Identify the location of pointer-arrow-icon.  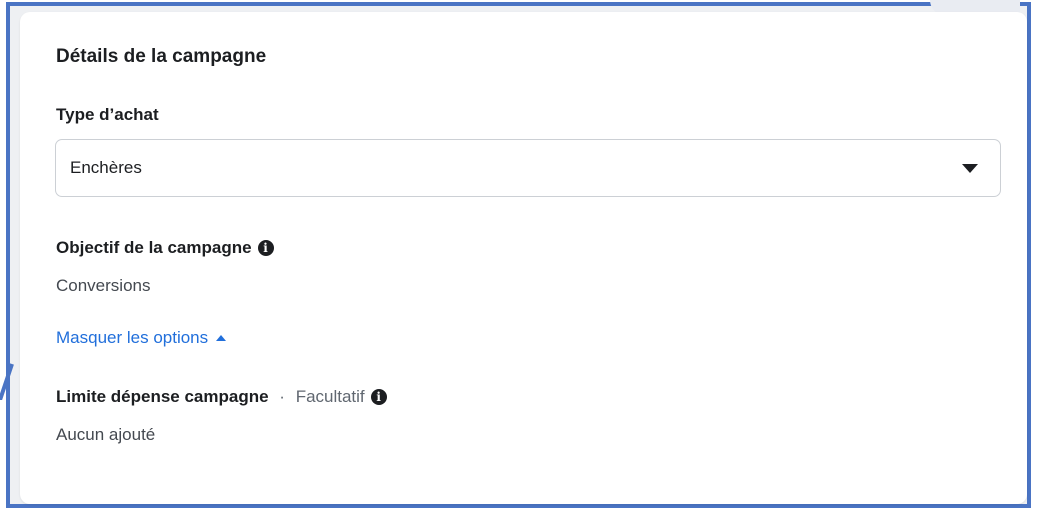
(7, 381).